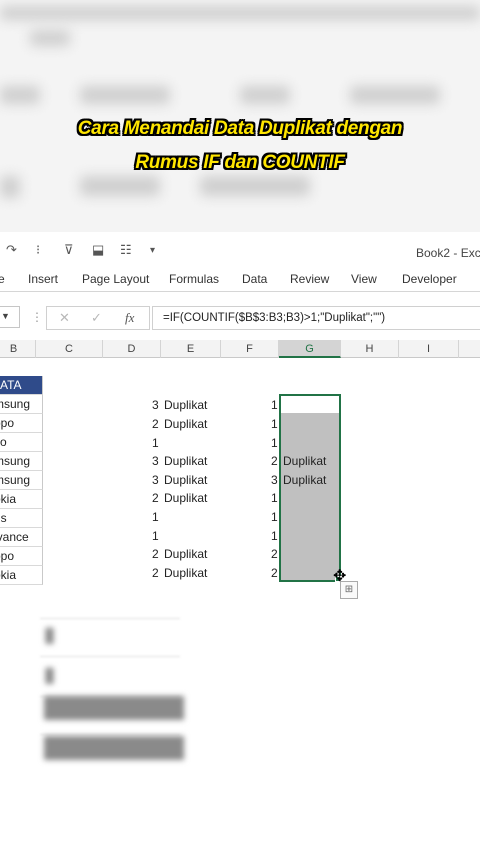  What do you see at coordinates (3, 442) in the screenshot?
I see `cell-text: vo` at bounding box center [3, 442].